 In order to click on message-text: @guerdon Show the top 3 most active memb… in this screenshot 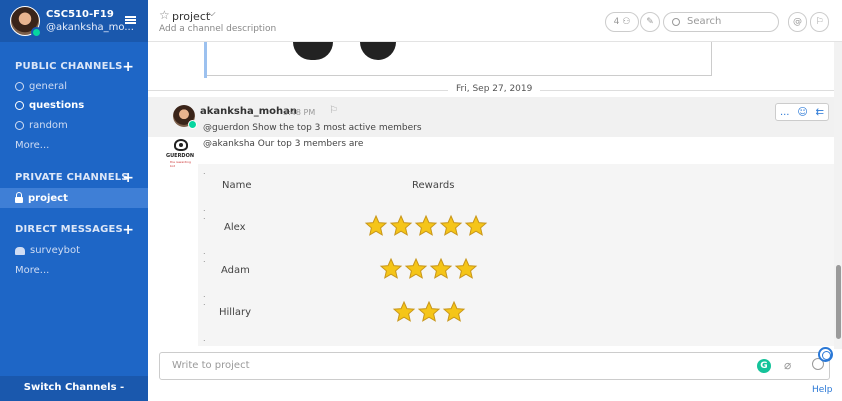, I will do `click(312, 128)`.